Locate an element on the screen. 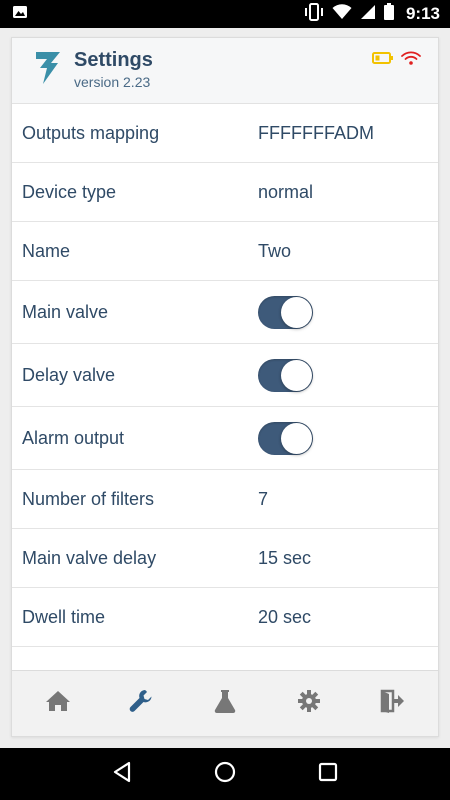 Image resolution: width=450 pixels, height=800 pixels. setting-label: Dwell time is located at coordinates (64, 616).